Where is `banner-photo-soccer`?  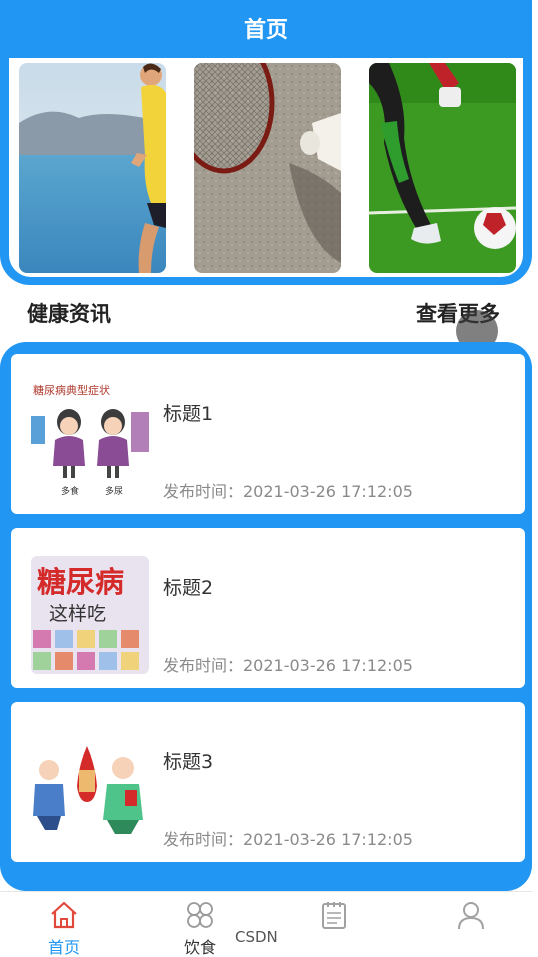
banner-photo-soccer is located at coordinates (442, 168).